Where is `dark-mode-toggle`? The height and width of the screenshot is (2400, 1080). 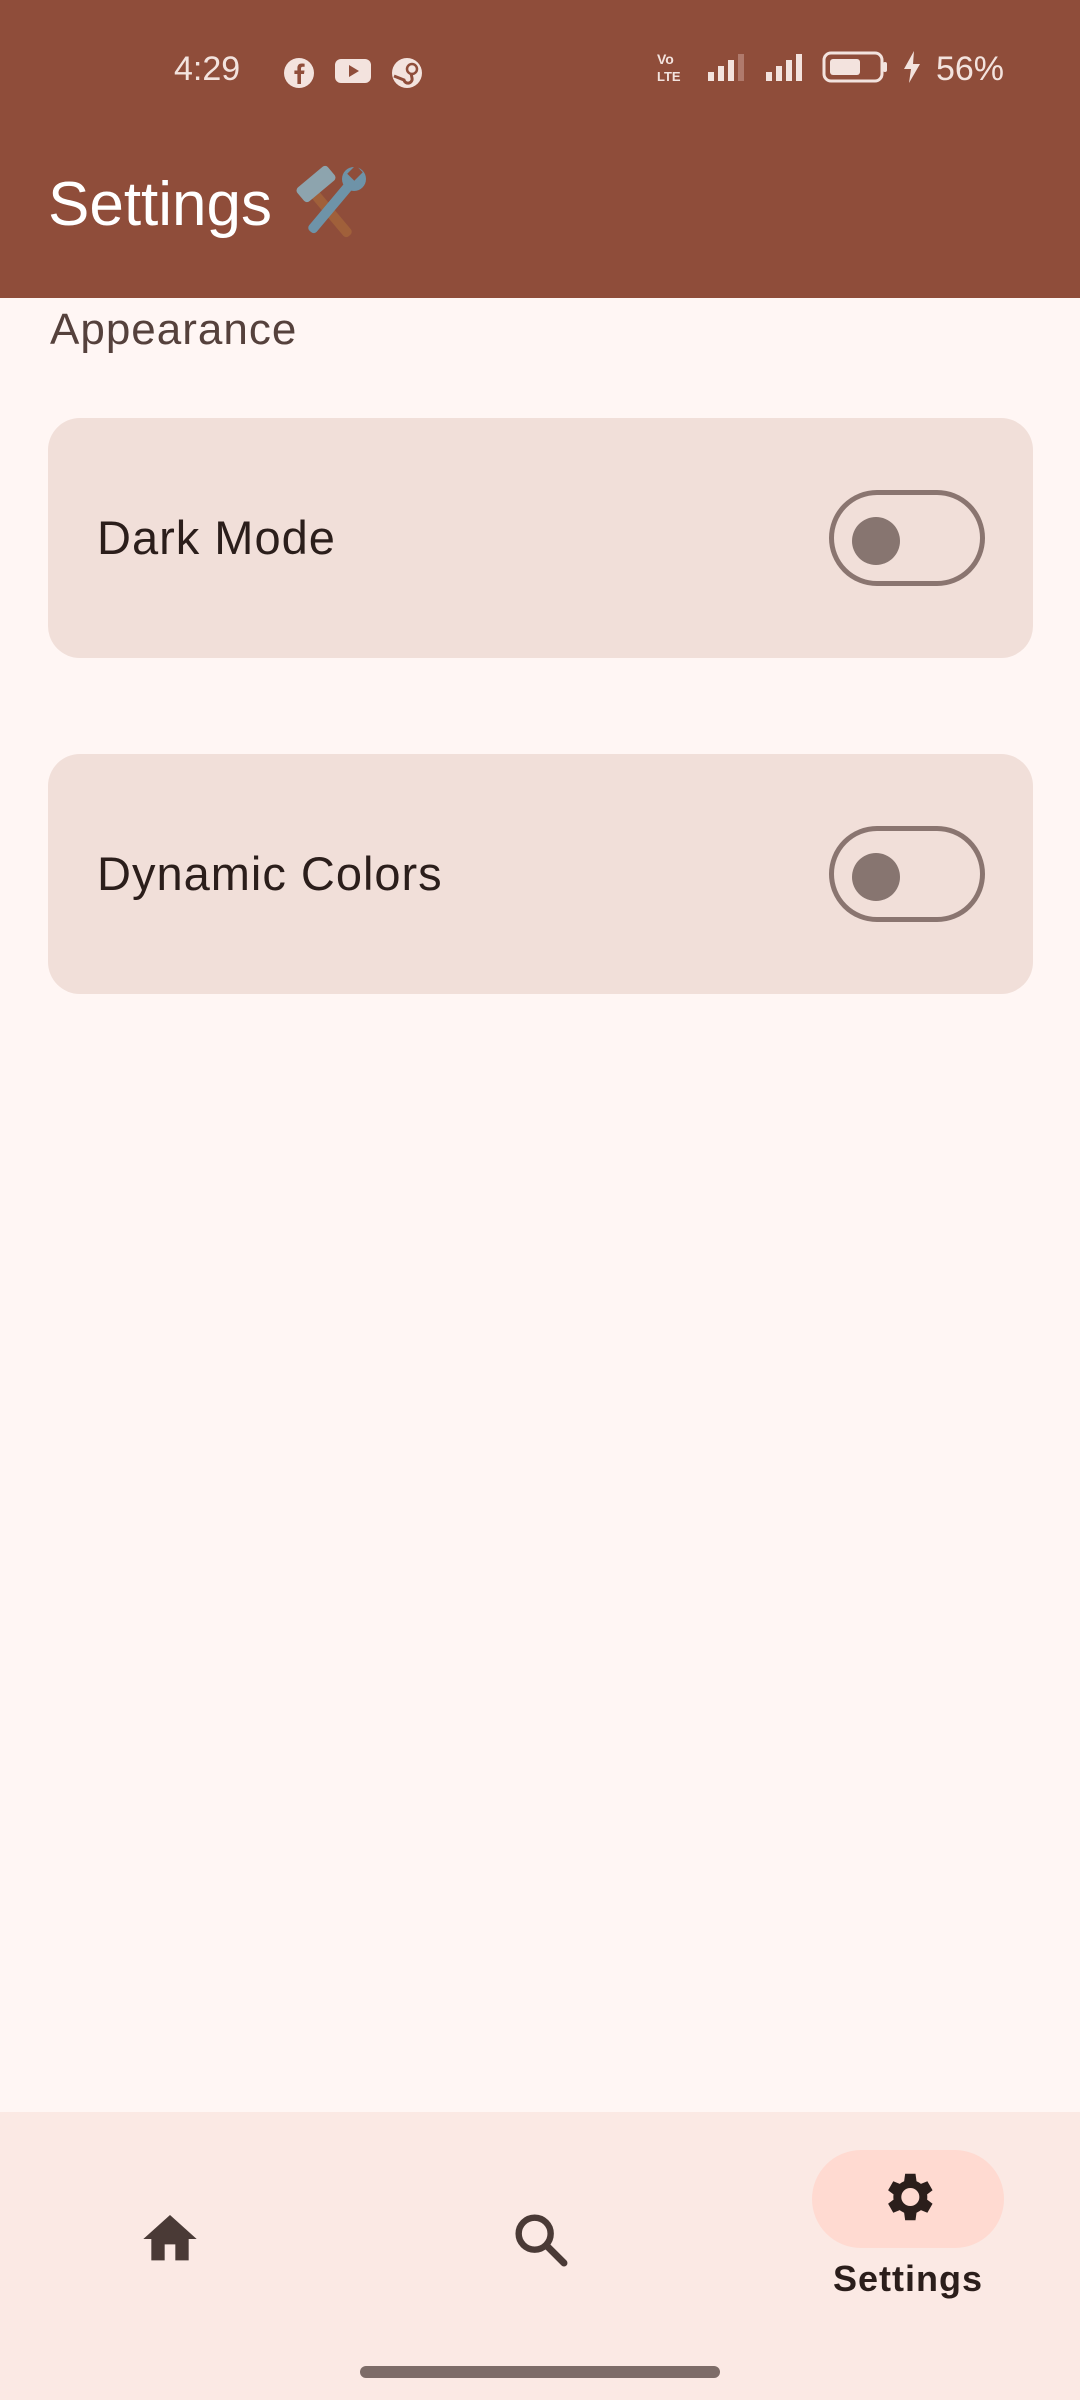 dark-mode-toggle is located at coordinates (907, 538).